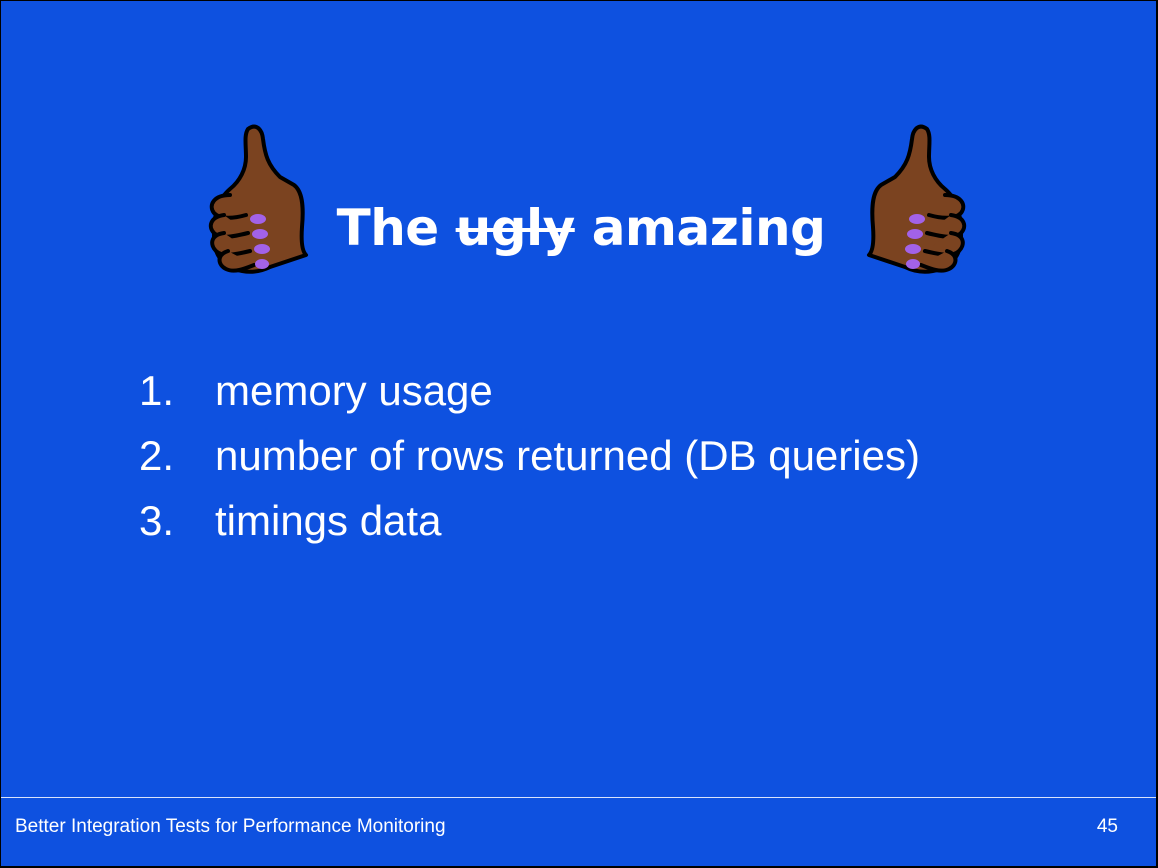 This screenshot has height=868, width=1158. I want to click on list-item-number: 2., so click(157, 455).